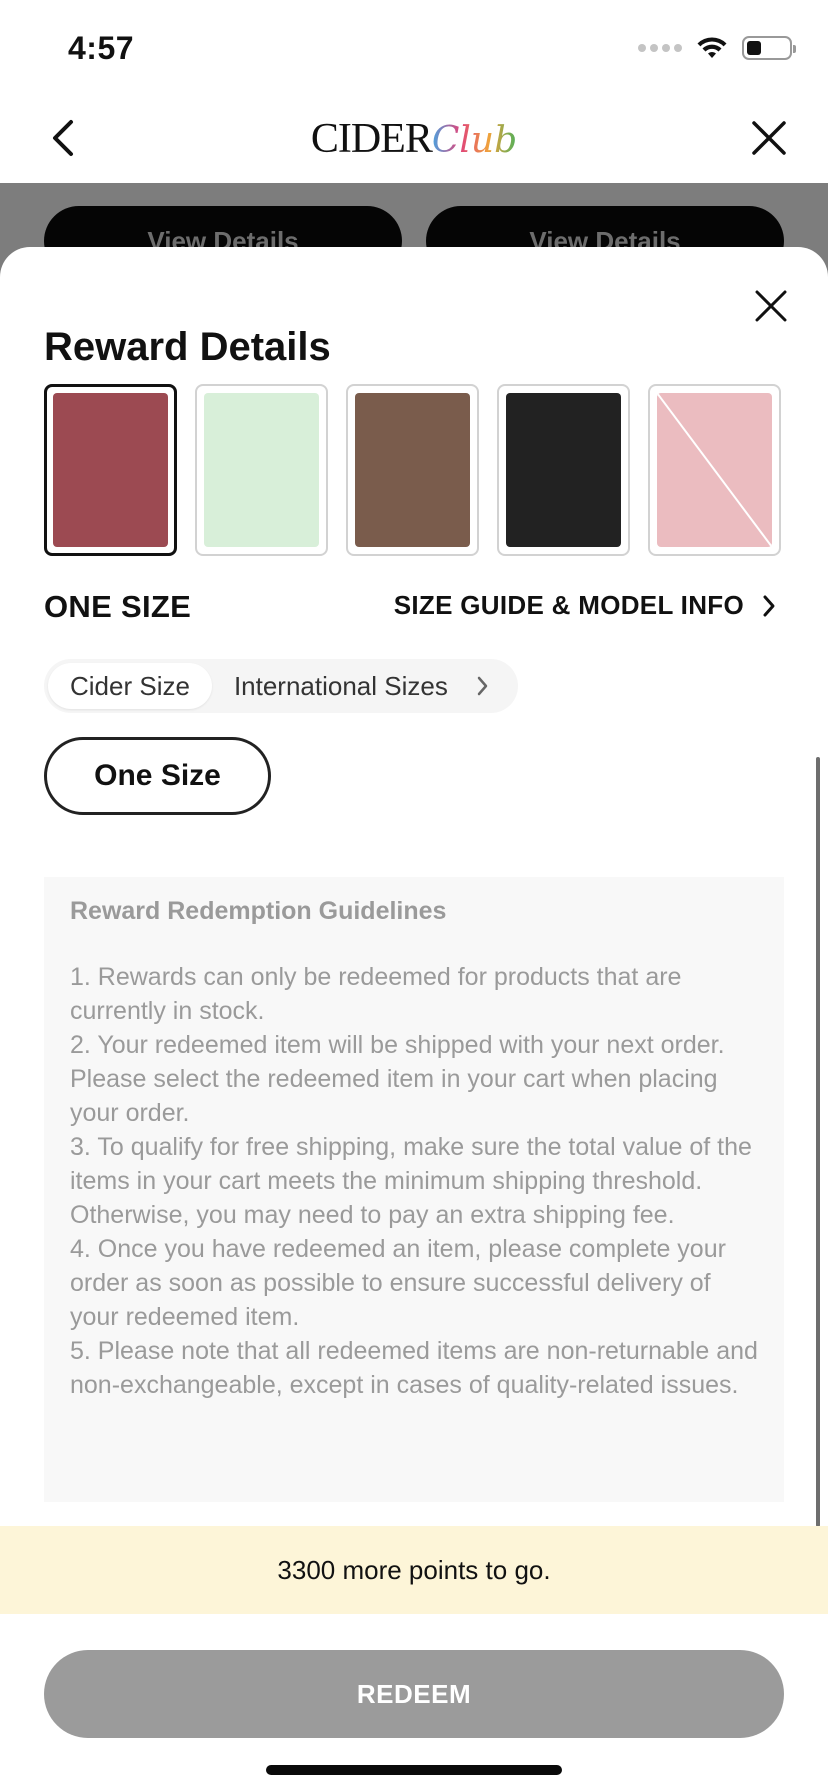  I want to click on status-time: 4:57, so click(101, 48).